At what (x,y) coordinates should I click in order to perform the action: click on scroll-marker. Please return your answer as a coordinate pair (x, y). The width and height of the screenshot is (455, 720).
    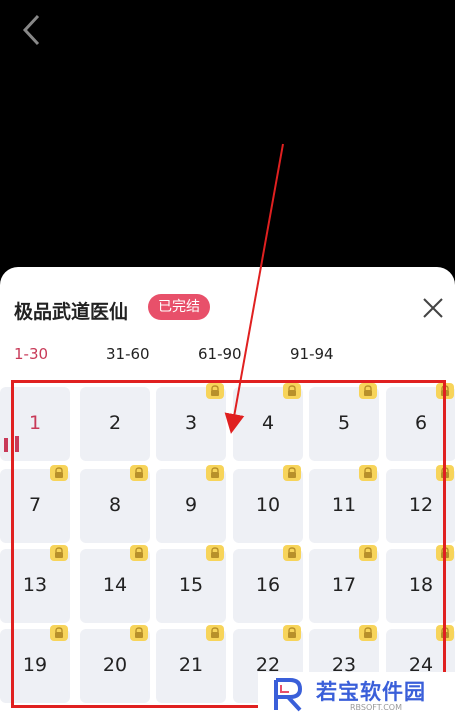
    Looking at the image, I should click on (6, 445).